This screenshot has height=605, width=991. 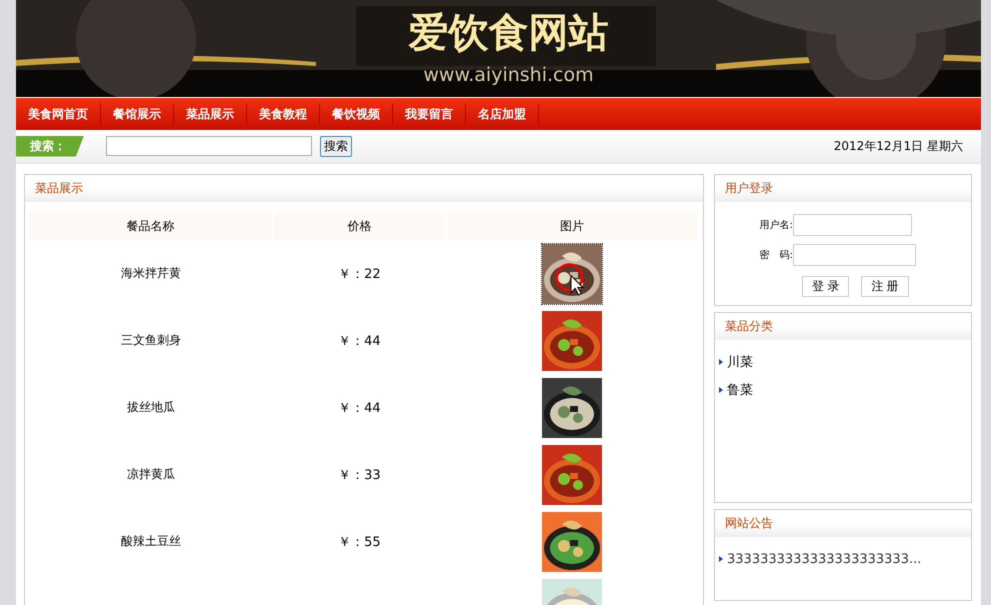 What do you see at coordinates (150, 340) in the screenshot?
I see `dish-name: 三文鱼刺身` at bounding box center [150, 340].